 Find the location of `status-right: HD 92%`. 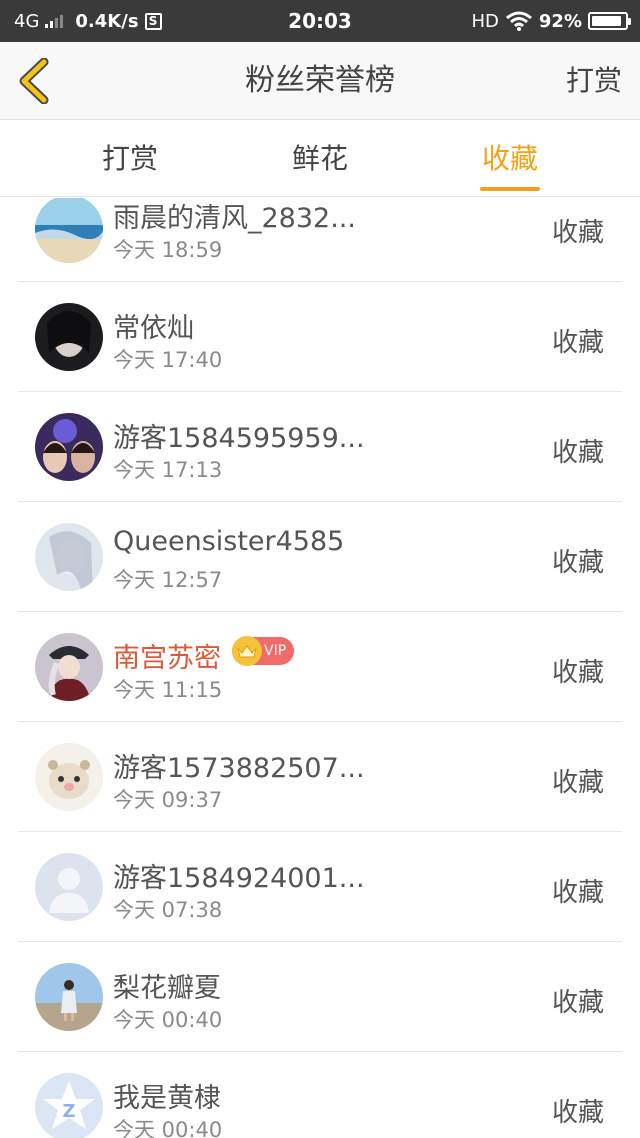

status-right: HD 92% is located at coordinates (551, 21).